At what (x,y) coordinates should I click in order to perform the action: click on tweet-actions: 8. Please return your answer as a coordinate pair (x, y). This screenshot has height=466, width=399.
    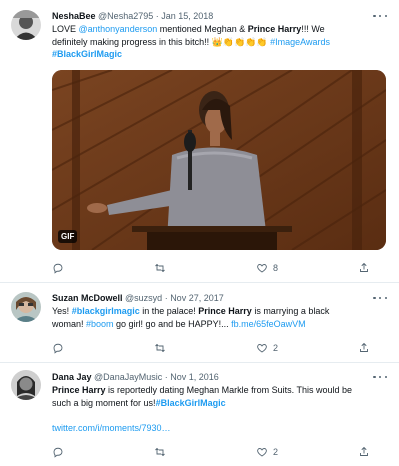
    Looking at the image, I should click on (212, 268).